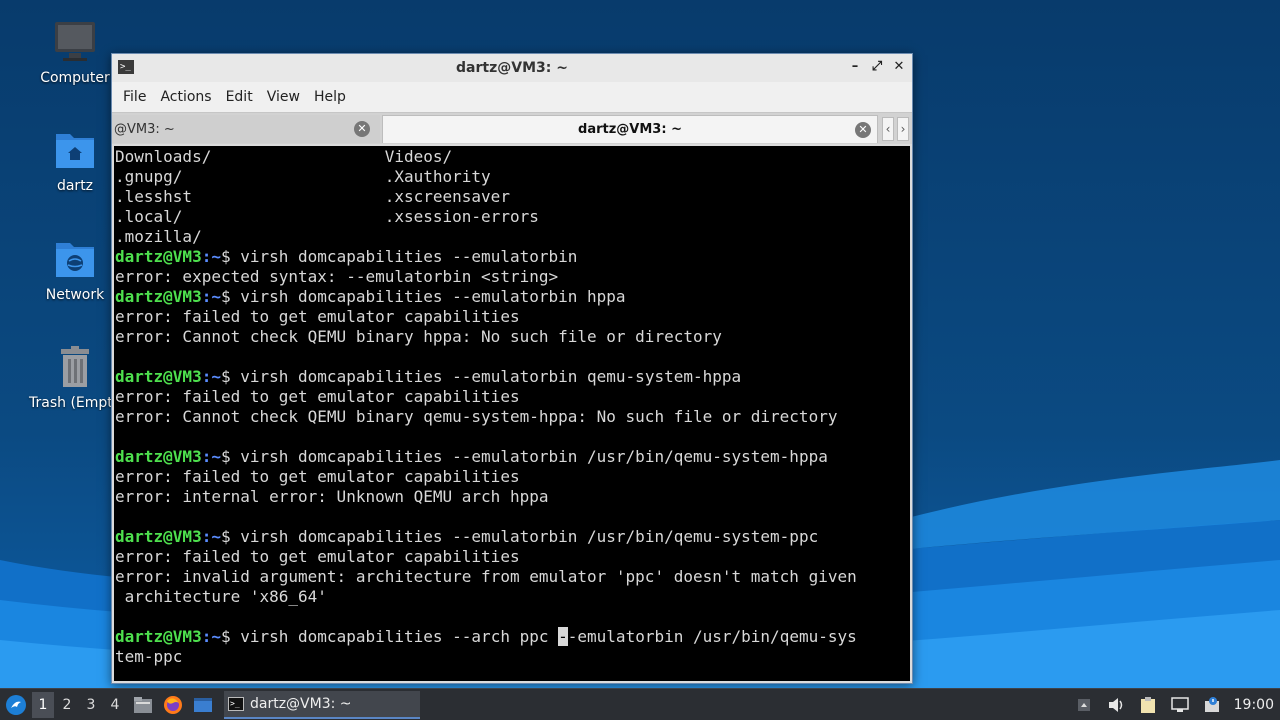 The height and width of the screenshot is (720, 1280). I want to click on menu-actions: Actions, so click(185, 97).